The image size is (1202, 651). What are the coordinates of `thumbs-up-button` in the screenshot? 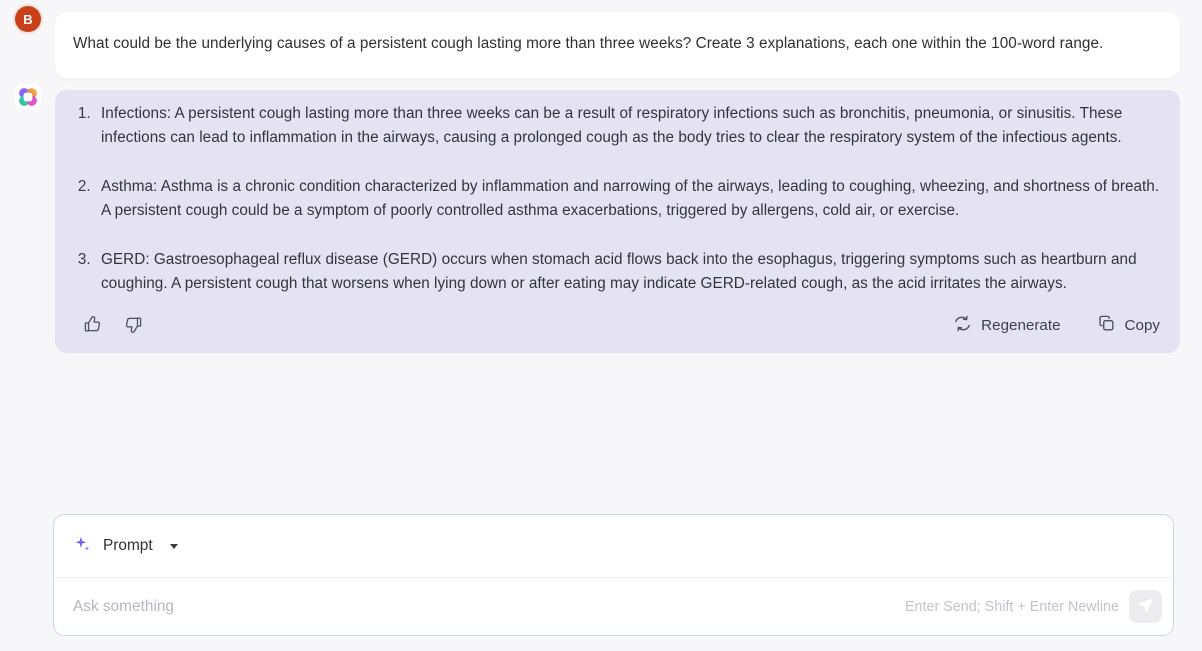 It's located at (92, 326).